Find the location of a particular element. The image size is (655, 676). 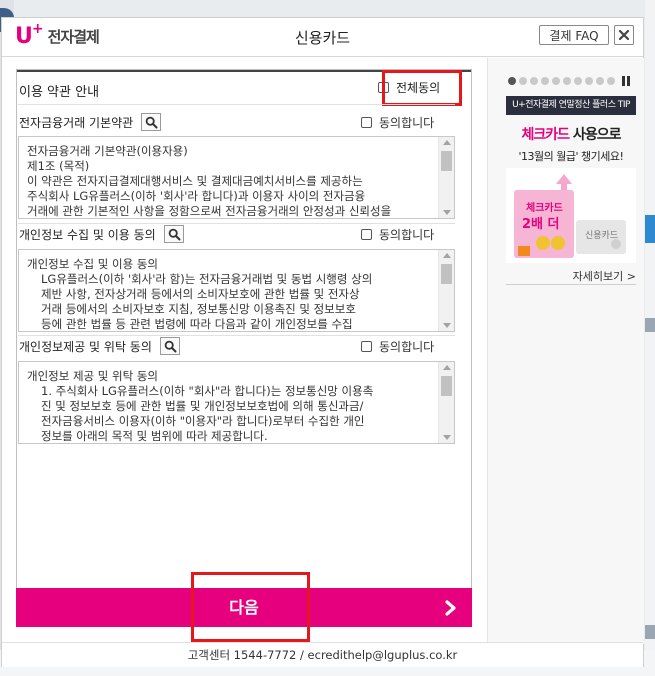

close-button is located at coordinates (624, 35).